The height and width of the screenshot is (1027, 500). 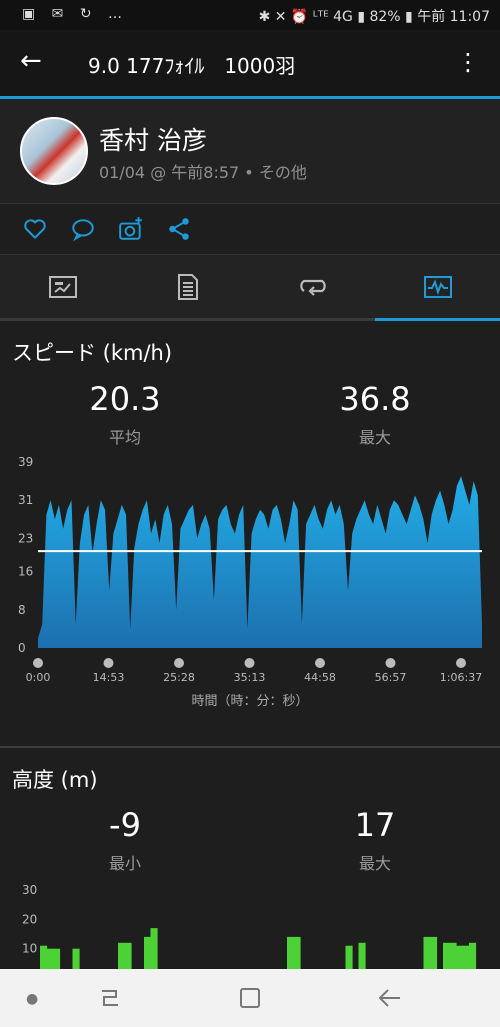 What do you see at coordinates (25, 500) in the screenshot?
I see `speed-y-tick: 31` at bounding box center [25, 500].